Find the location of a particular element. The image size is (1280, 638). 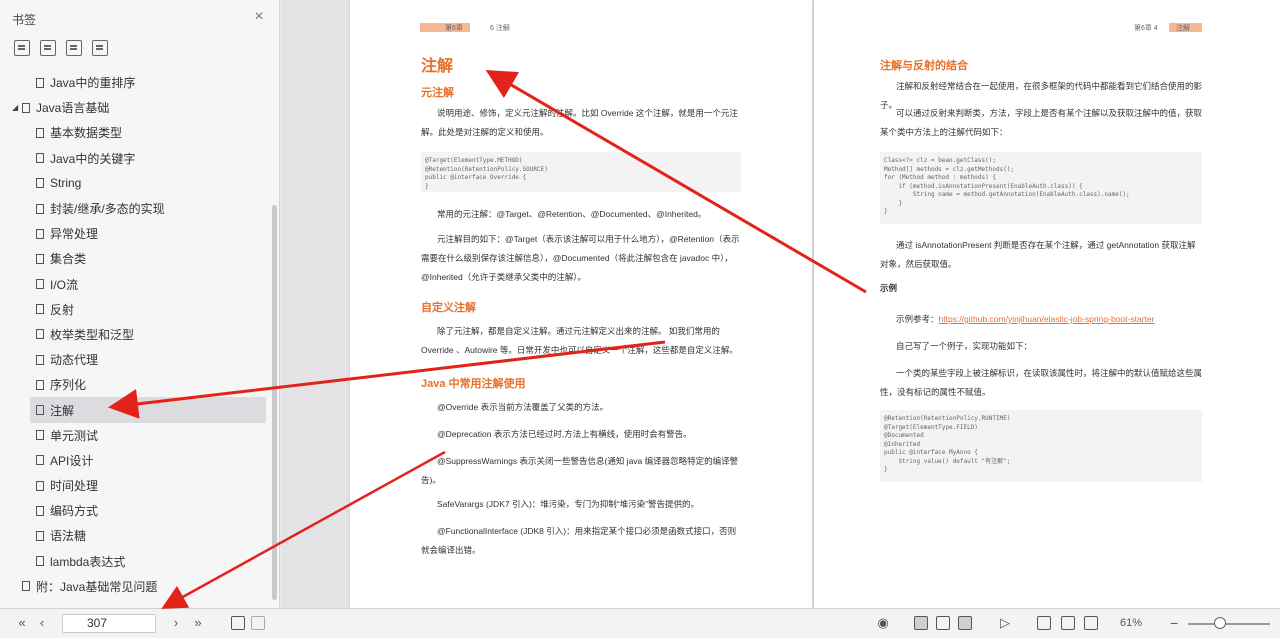

toc-item-keywords: Java中的关键字 is located at coordinates (135, 158).